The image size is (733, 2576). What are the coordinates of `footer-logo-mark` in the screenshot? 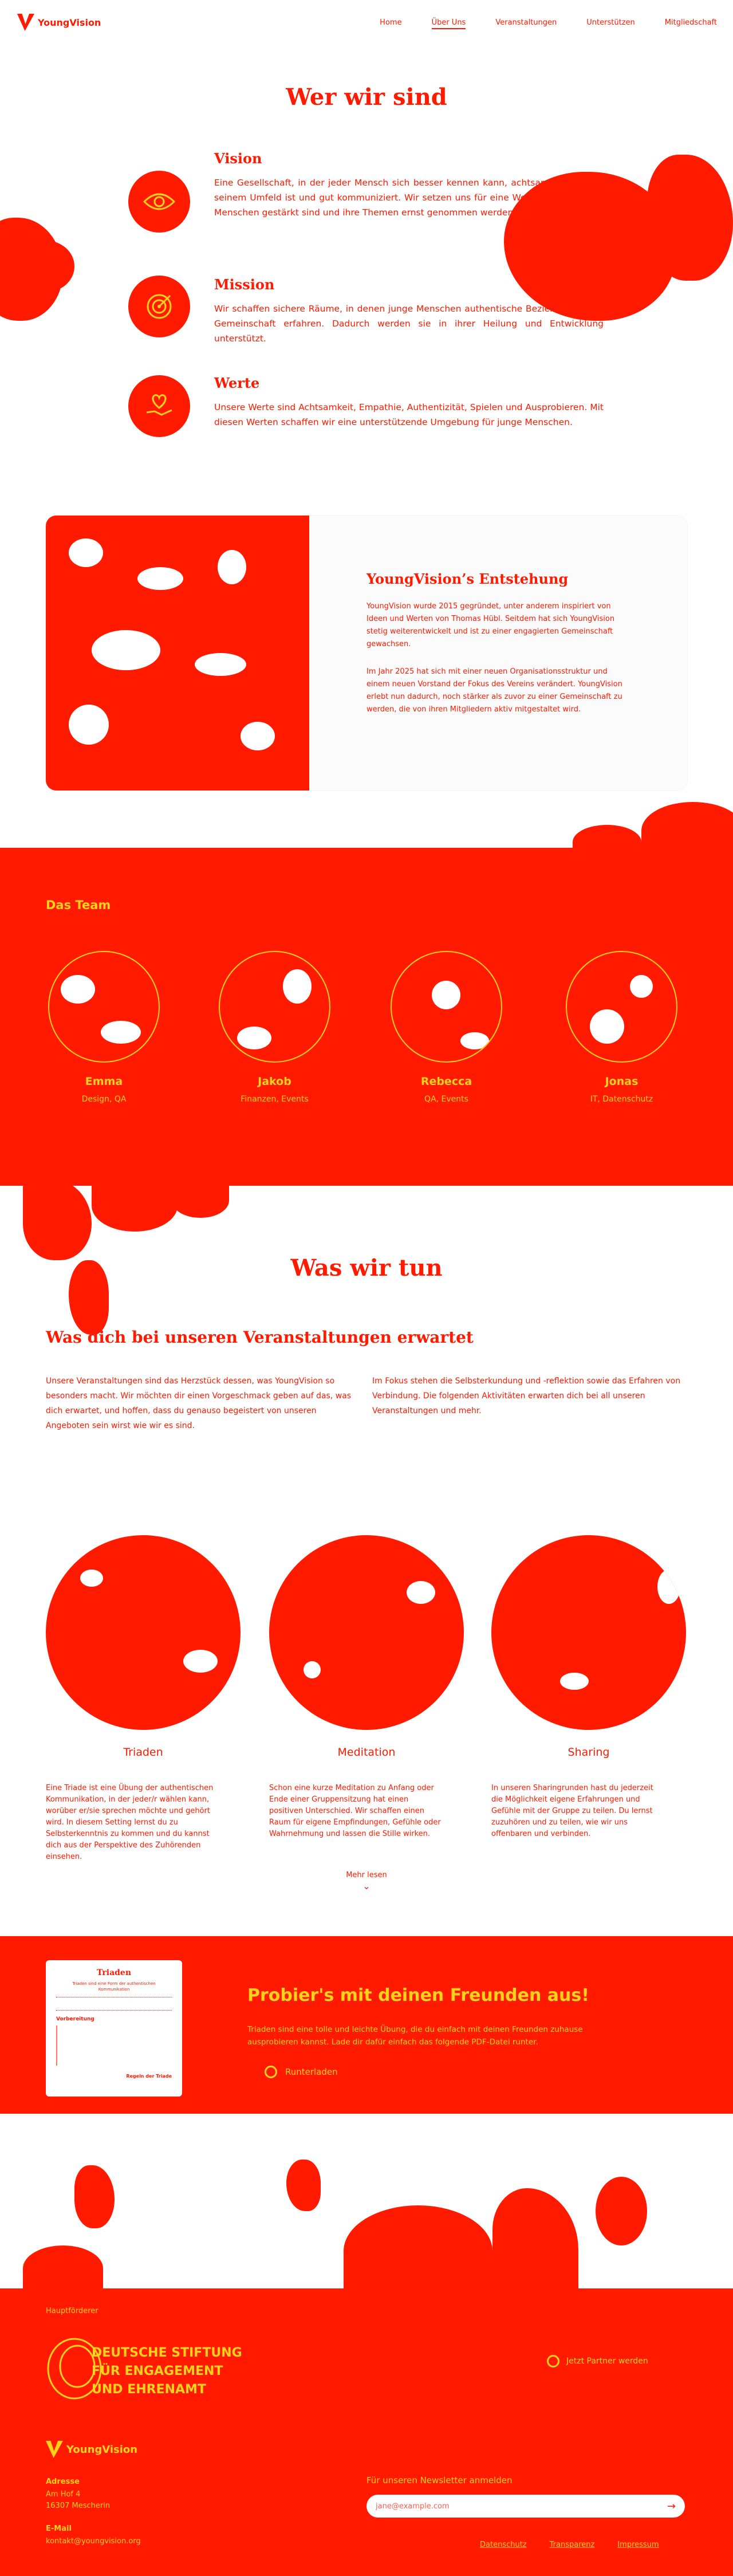 It's located at (54, 2449).